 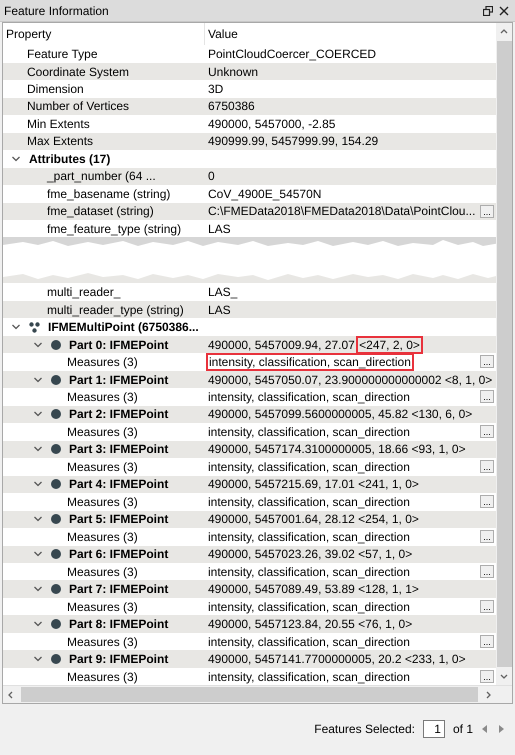 What do you see at coordinates (501, 729) in the screenshot?
I see `next-icon` at bounding box center [501, 729].